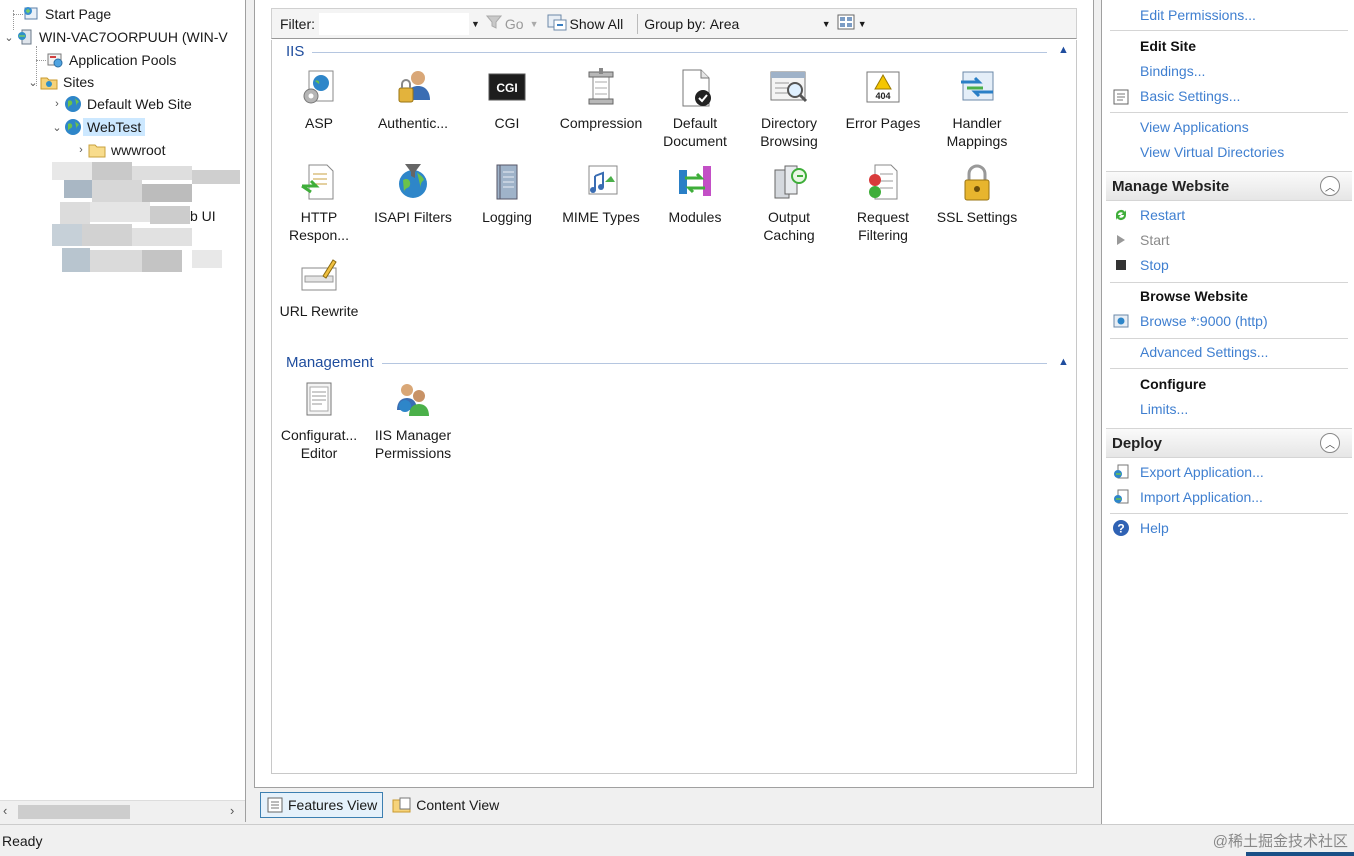  I want to click on feature-logging: Logging, so click(507, 194).